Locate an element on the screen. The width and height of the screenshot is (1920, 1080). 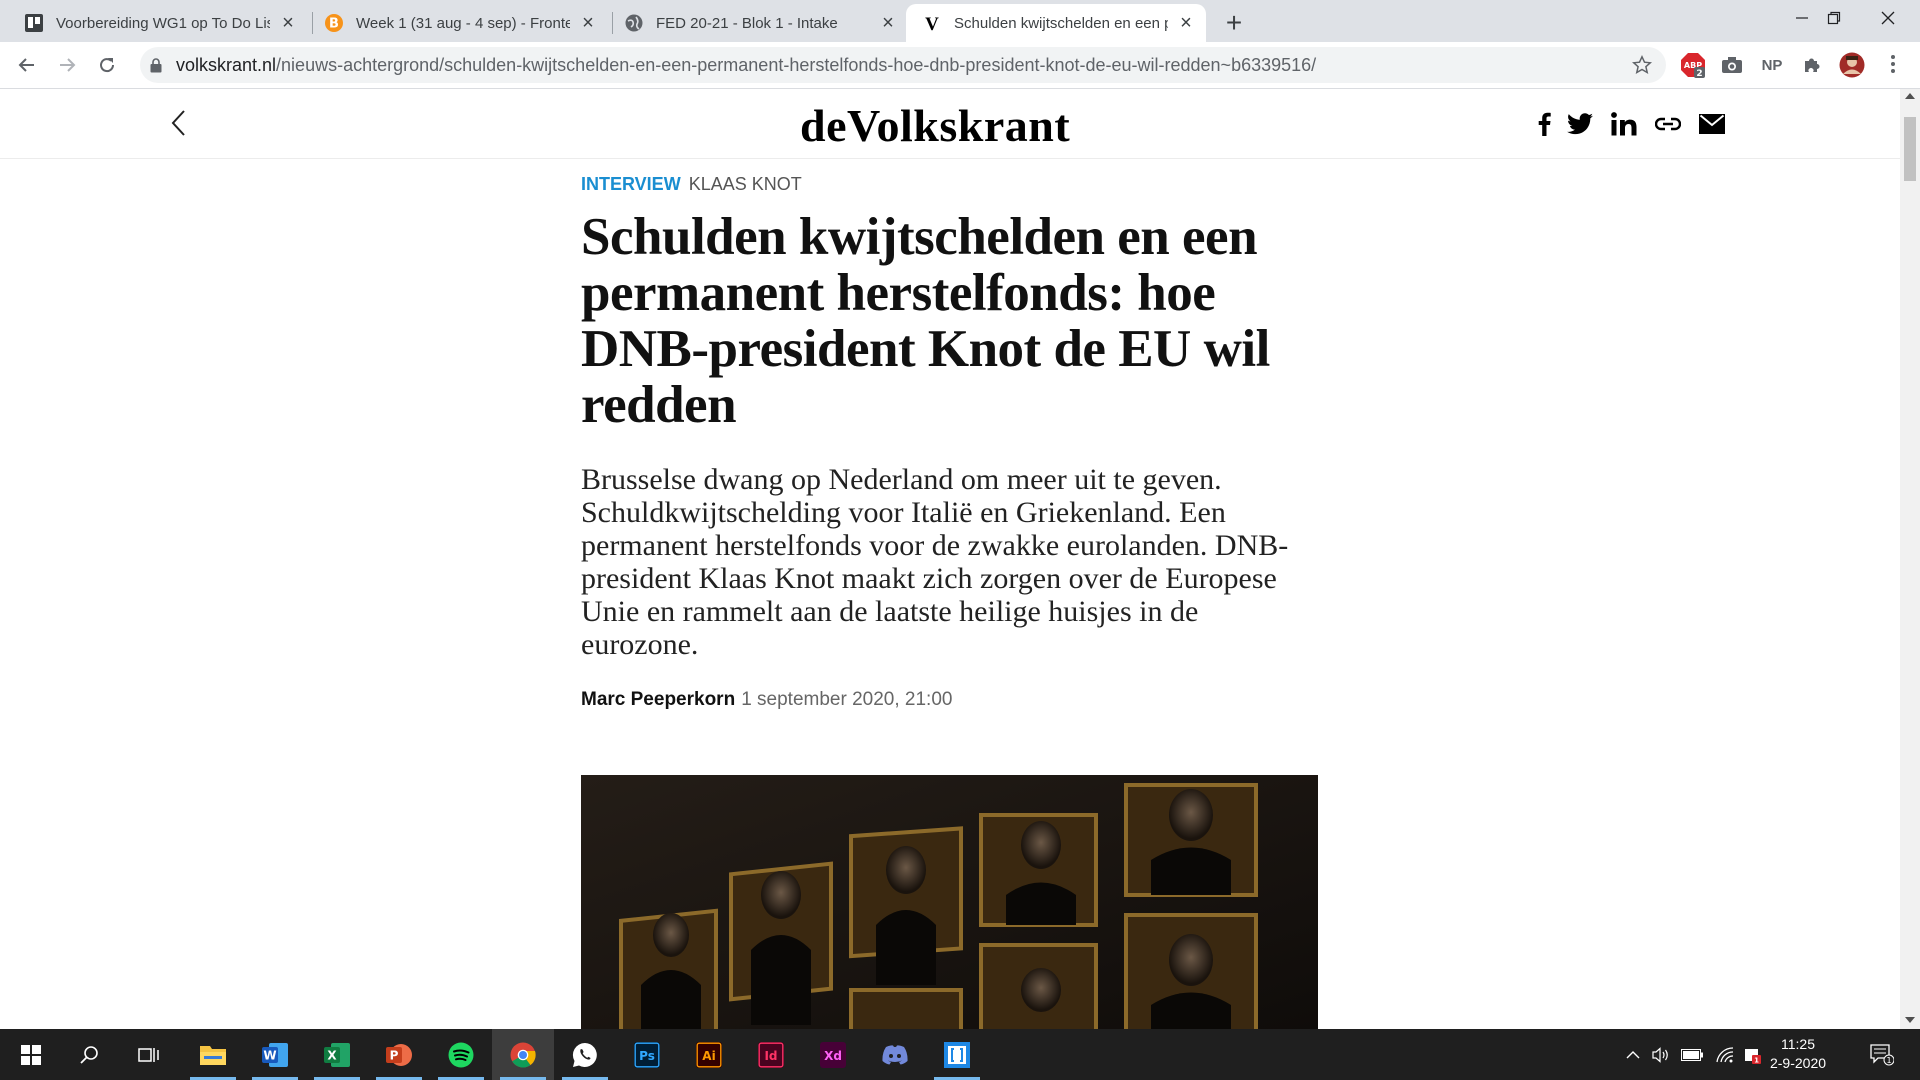
tab-volkskrant: V Schulden kwijtschelden en een p × is located at coordinates (1056, 23).